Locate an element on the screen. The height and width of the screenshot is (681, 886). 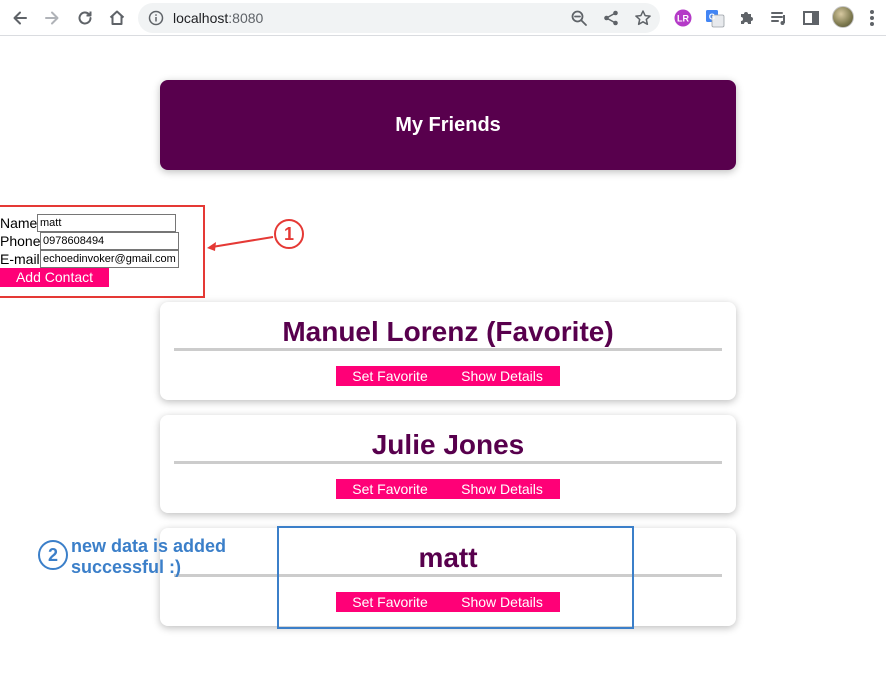
annotation-step-2: 2 is located at coordinates (53, 555).